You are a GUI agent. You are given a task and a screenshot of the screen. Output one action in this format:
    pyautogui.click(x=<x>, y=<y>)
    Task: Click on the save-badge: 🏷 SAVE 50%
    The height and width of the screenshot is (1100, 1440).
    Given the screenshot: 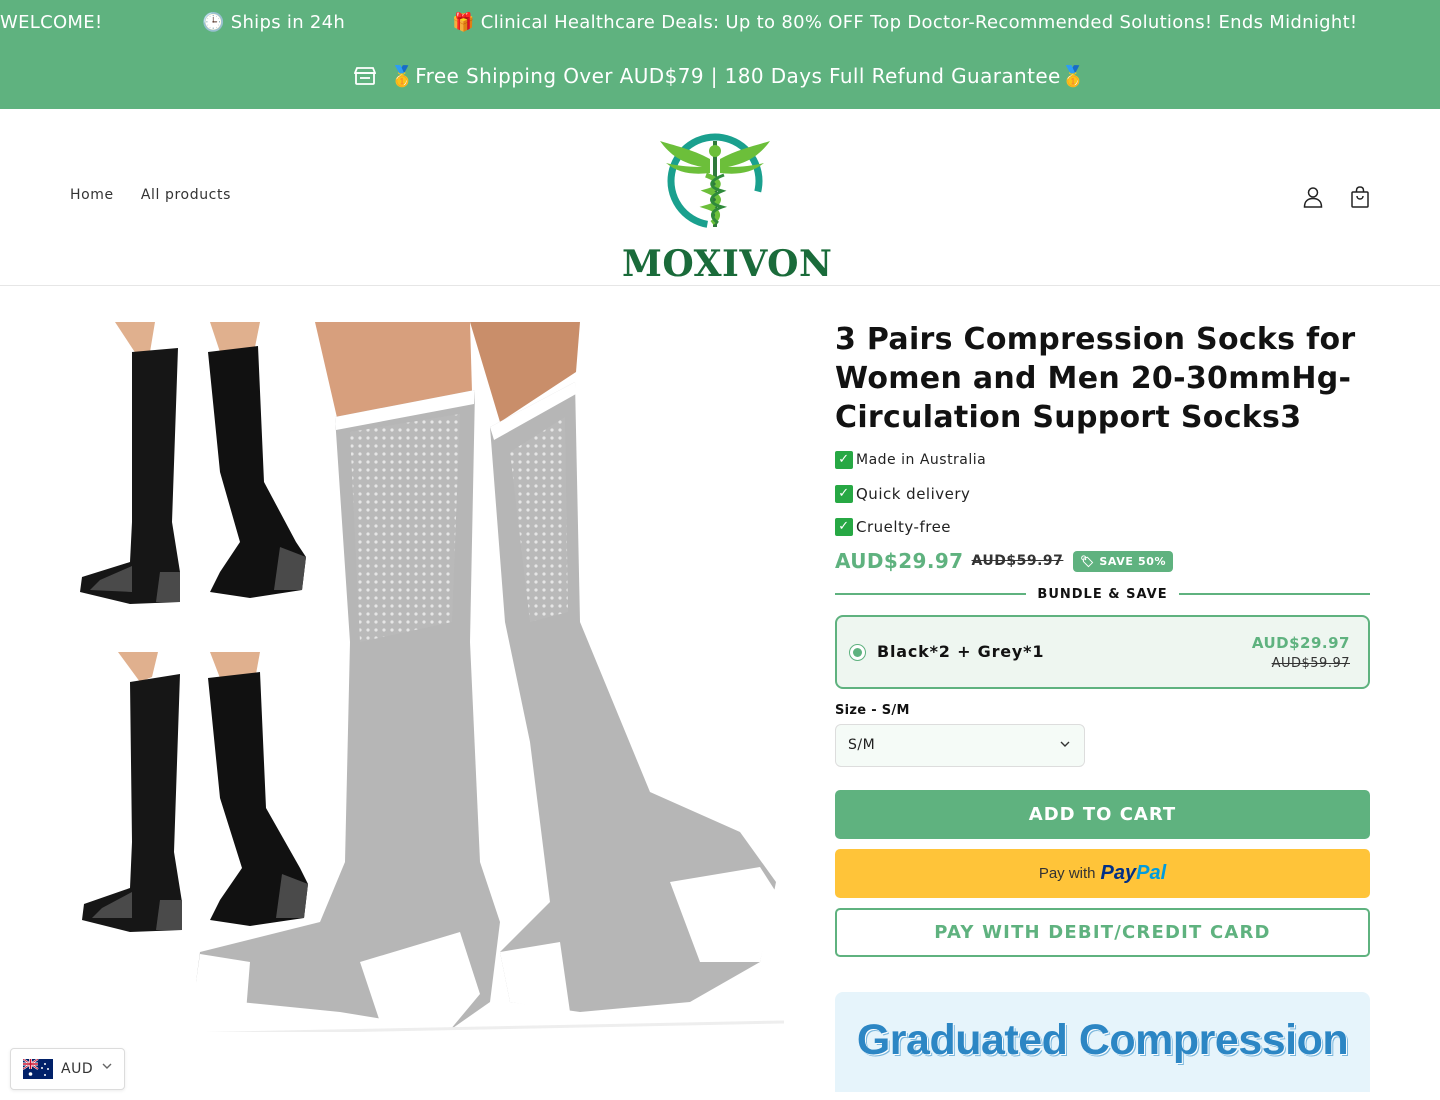 What is the action you would take?
    pyautogui.click(x=1123, y=561)
    